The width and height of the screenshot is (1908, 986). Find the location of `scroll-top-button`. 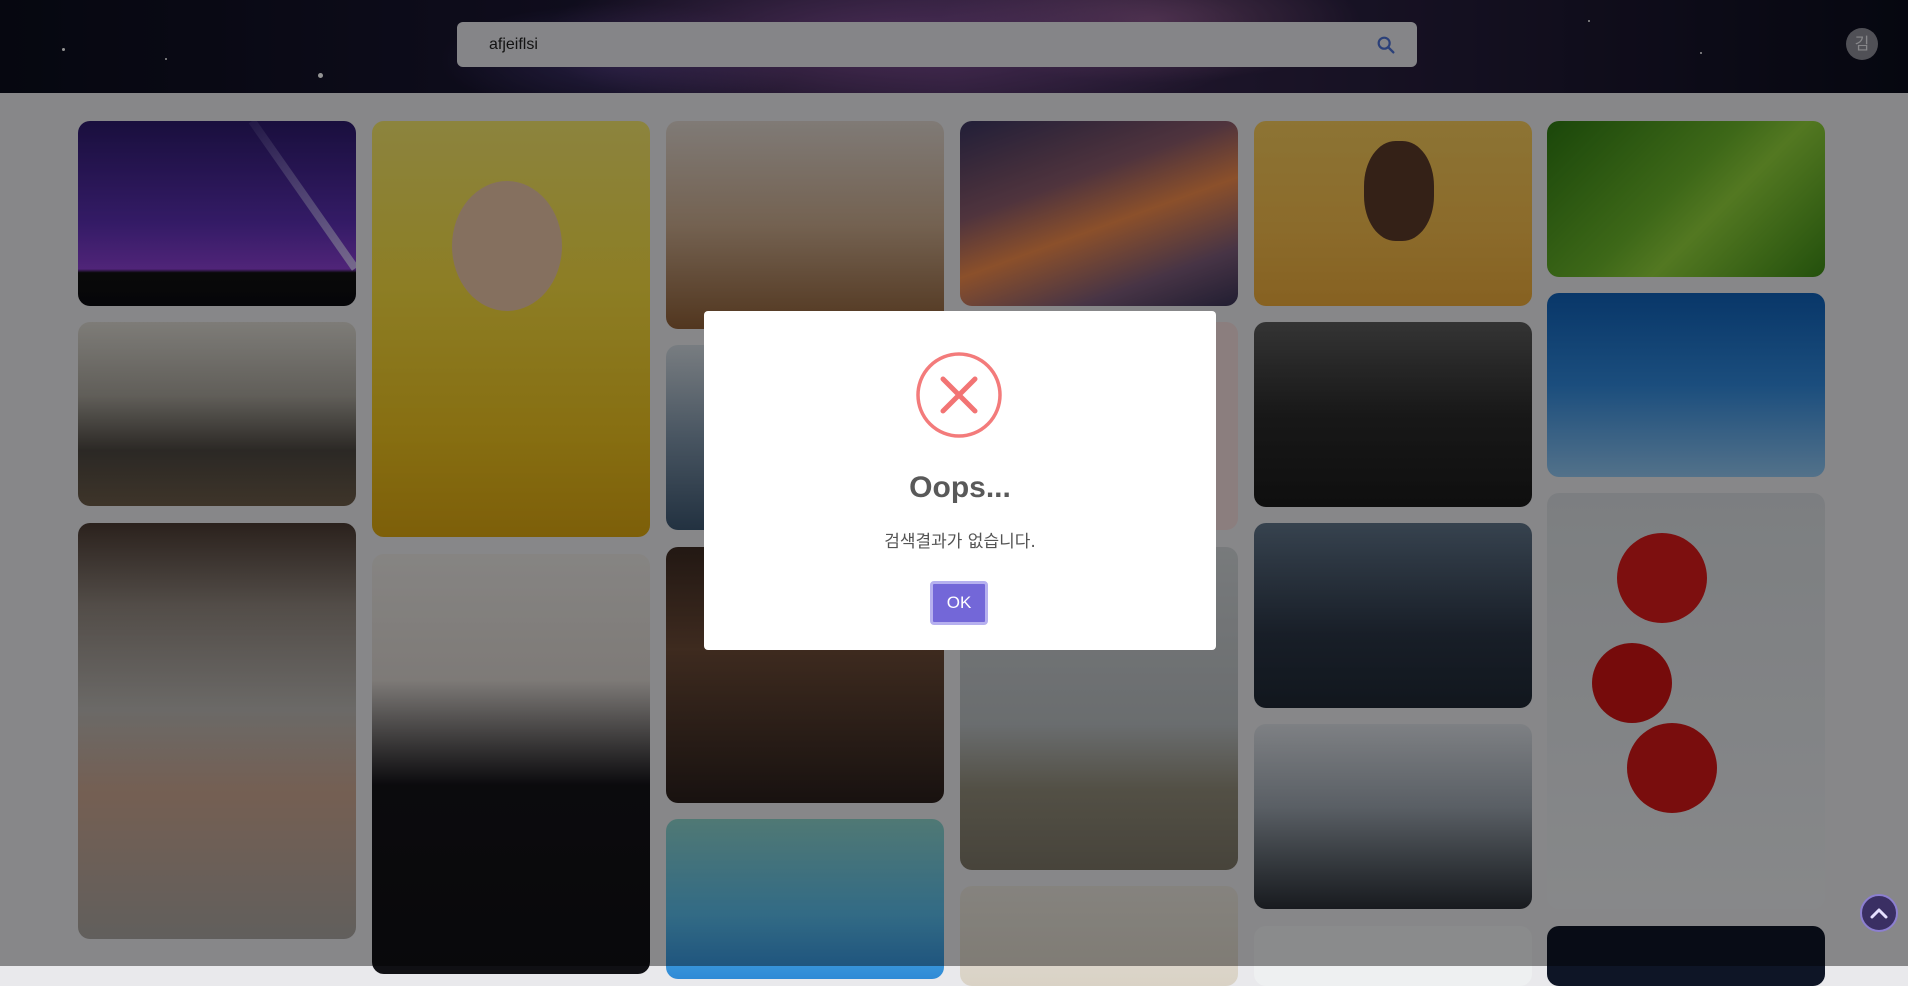

scroll-top-button is located at coordinates (1879, 913).